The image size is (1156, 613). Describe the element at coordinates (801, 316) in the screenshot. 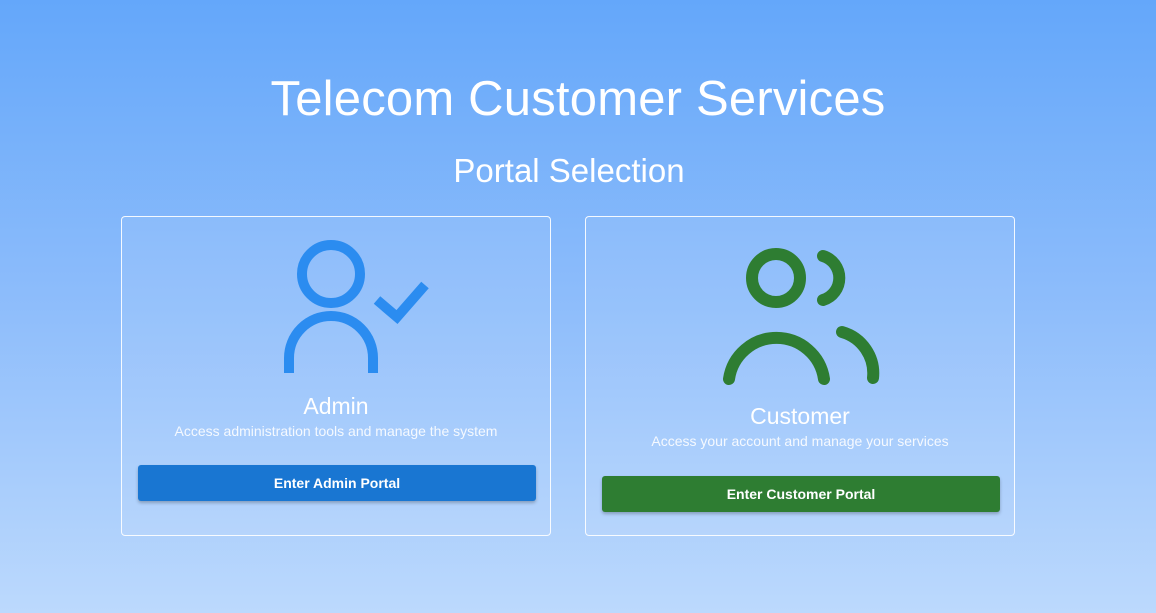

I see `customers-group-icon` at that location.